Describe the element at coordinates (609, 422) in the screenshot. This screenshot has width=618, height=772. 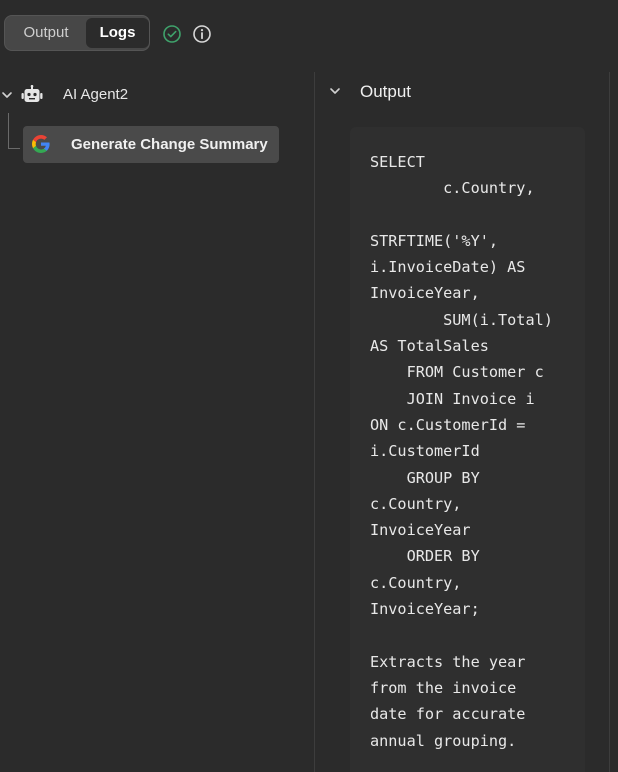
I see `panel-divider-right` at that location.